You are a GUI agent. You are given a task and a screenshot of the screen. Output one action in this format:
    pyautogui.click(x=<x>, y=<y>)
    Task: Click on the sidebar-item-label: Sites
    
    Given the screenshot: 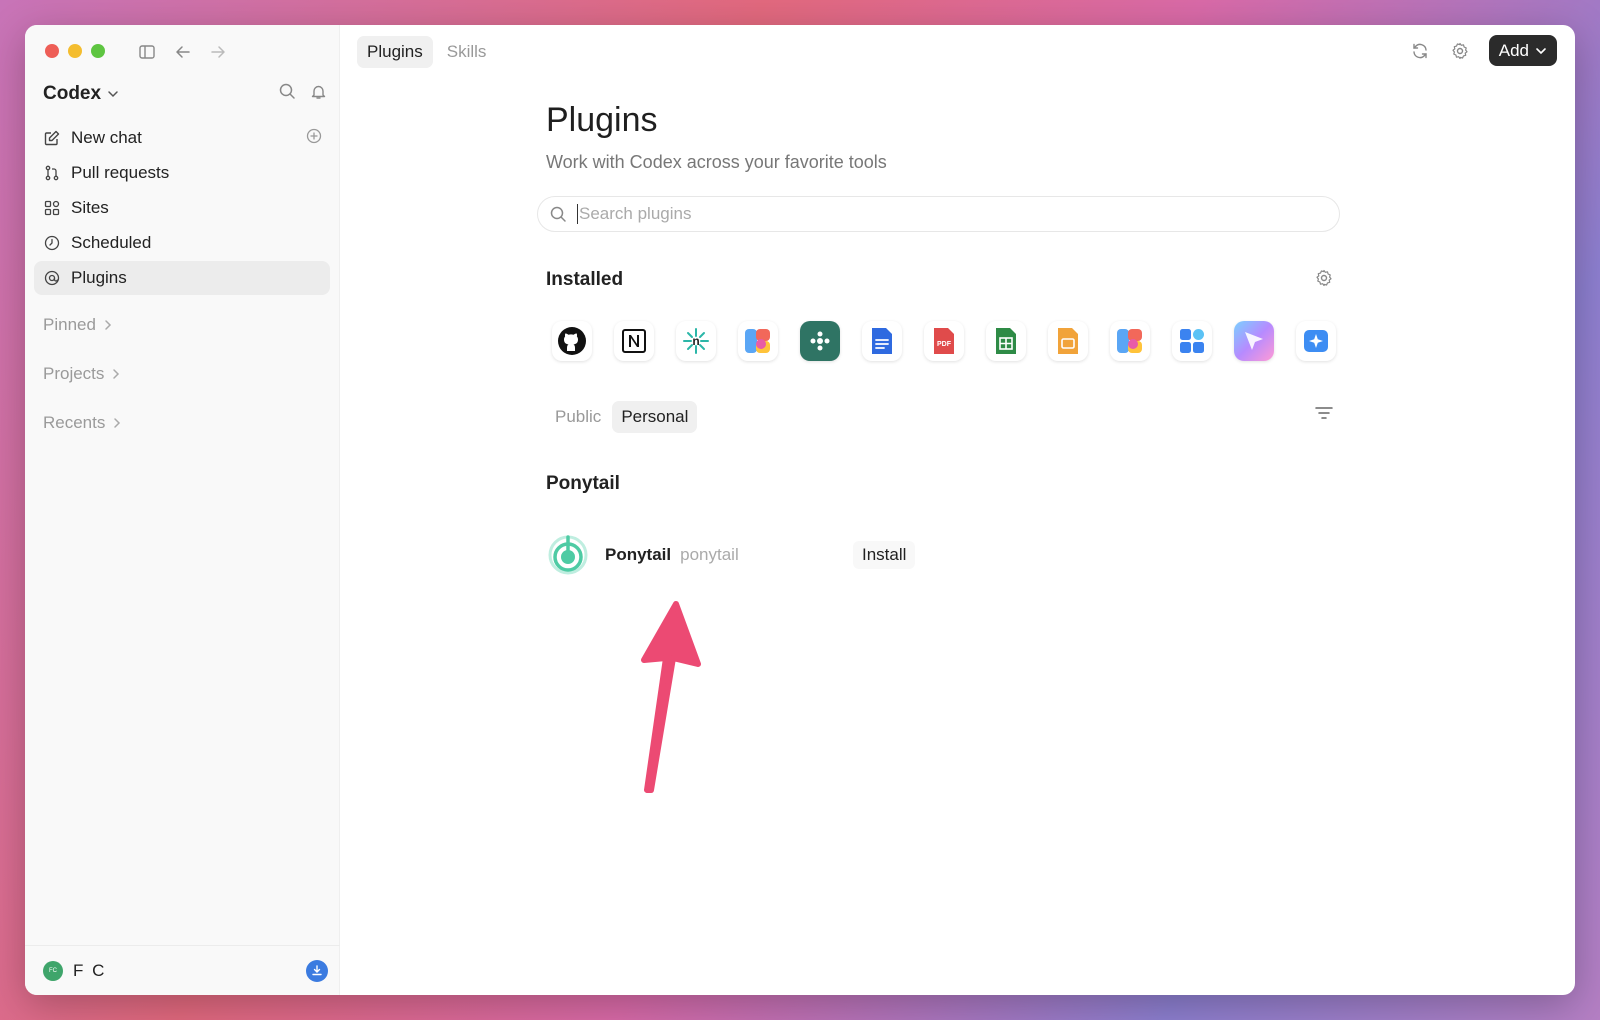 What is the action you would take?
    pyautogui.click(x=90, y=207)
    